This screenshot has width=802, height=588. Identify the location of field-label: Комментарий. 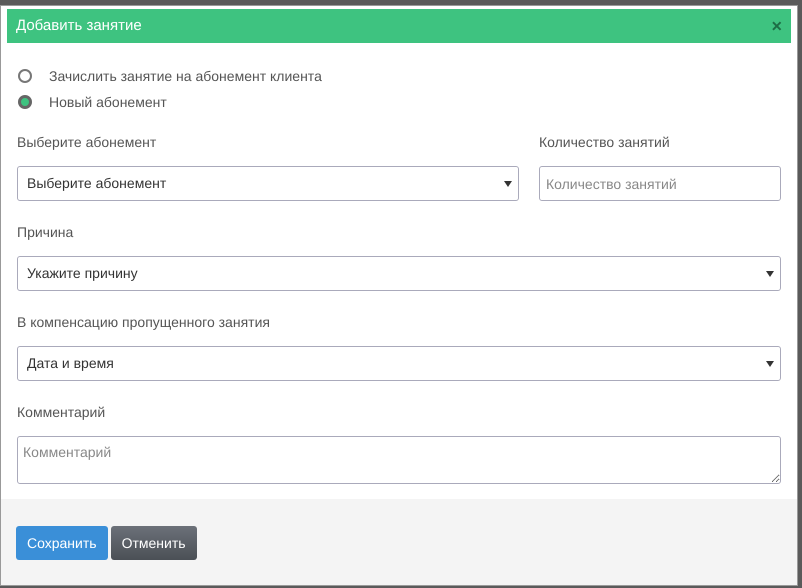
(61, 412).